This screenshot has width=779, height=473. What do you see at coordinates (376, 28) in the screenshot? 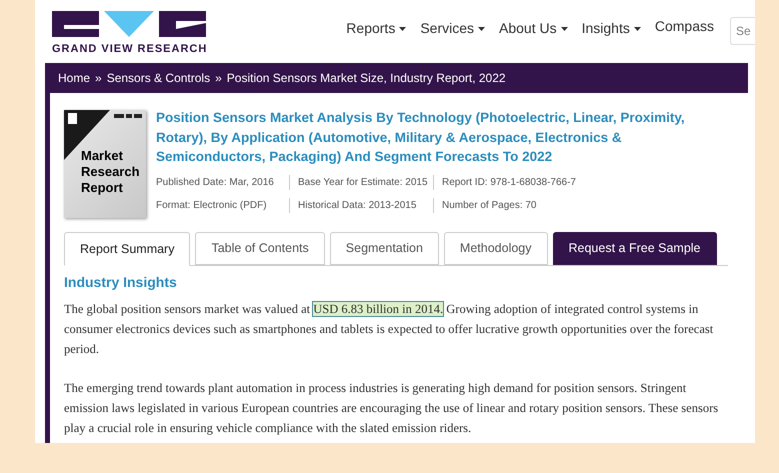
I see `nav-link: Reports` at bounding box center [376, 28].